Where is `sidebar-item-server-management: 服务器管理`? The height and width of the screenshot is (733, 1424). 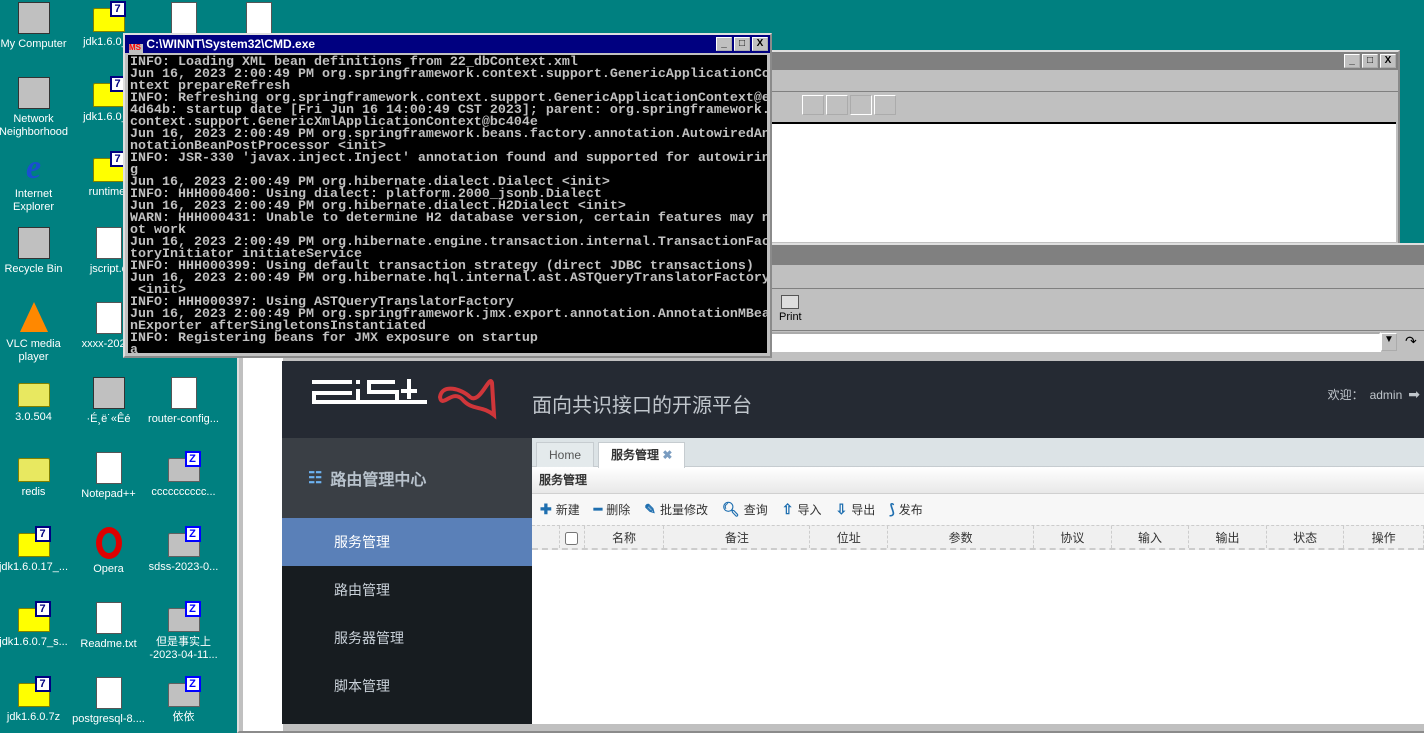 sidebar-item-server-management: 服务器管理 is located at coordinates (407, 638).